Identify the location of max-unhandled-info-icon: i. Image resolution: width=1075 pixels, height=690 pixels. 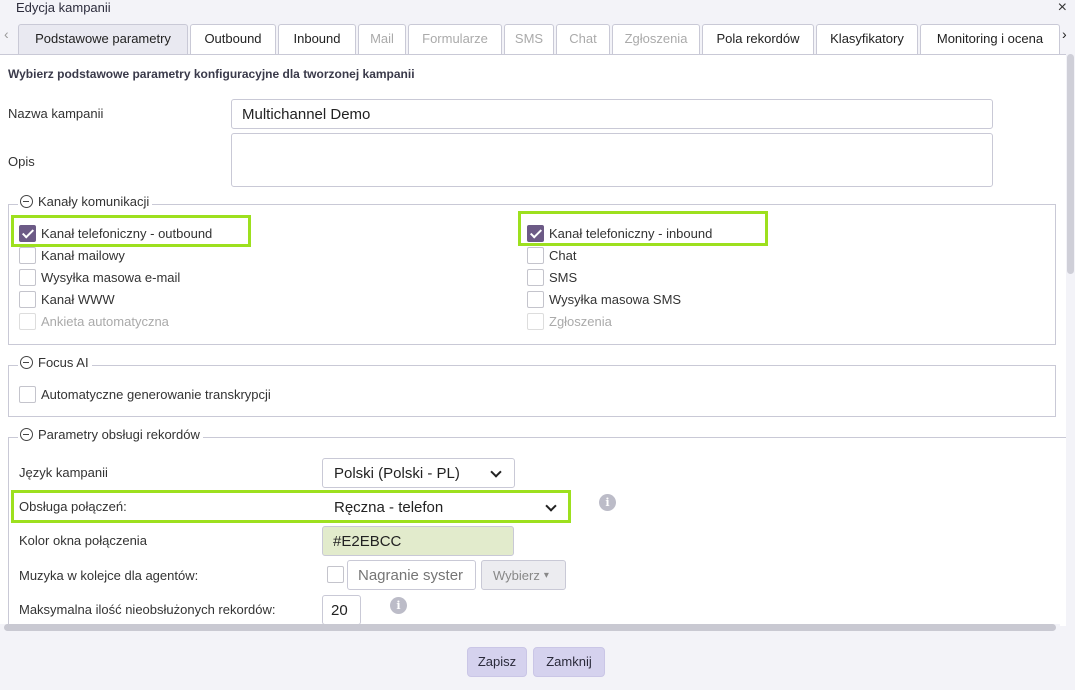
(398, 605).